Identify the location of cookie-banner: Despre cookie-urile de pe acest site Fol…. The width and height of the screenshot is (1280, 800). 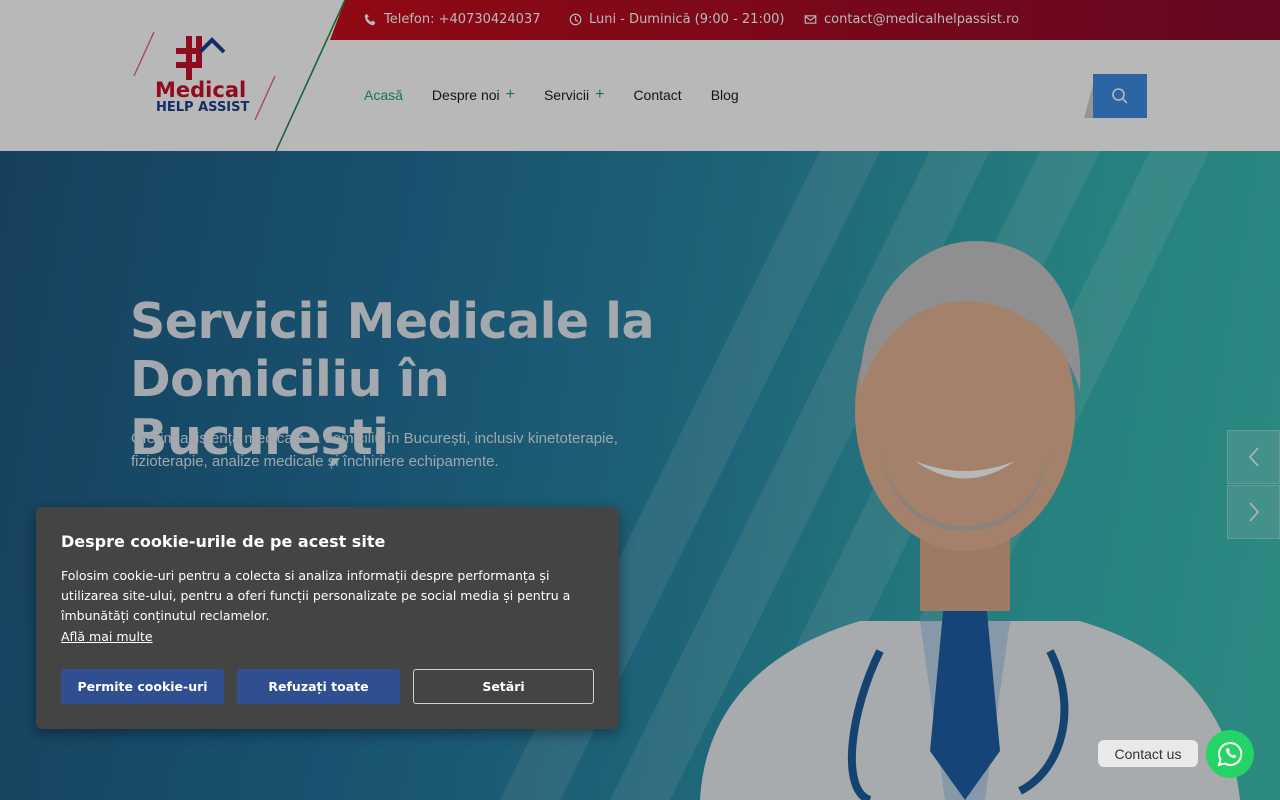
(327, 618).